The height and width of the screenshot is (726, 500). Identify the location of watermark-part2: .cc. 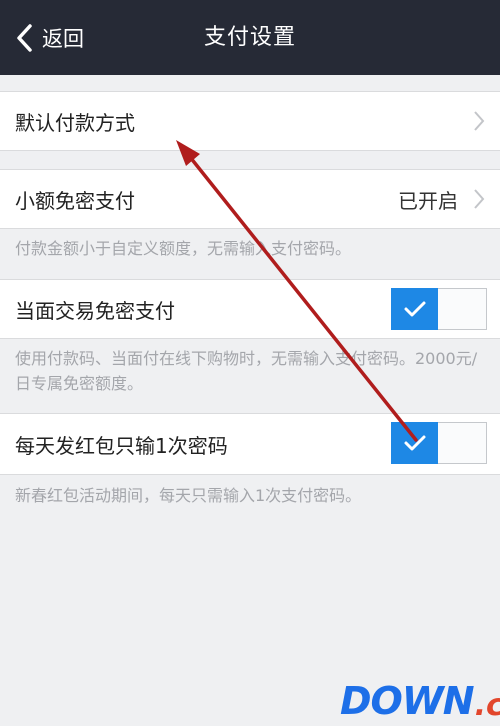
(487, 705).